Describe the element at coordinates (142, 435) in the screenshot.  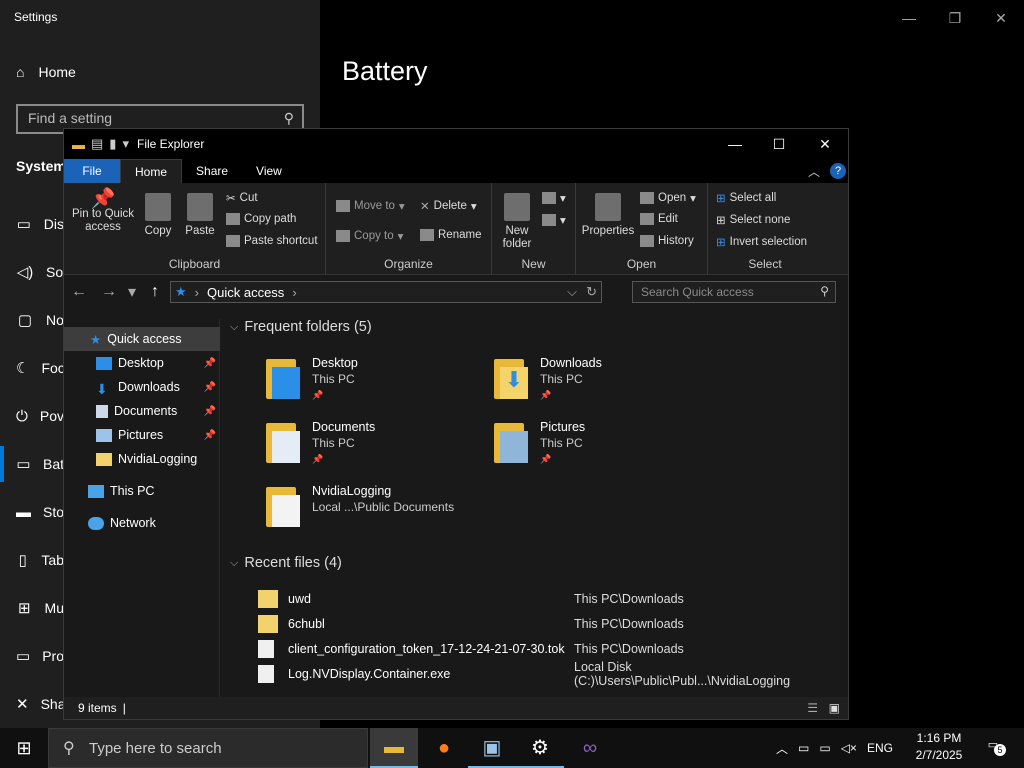
I see `nav-pictures: Pictures 📌` at that location.